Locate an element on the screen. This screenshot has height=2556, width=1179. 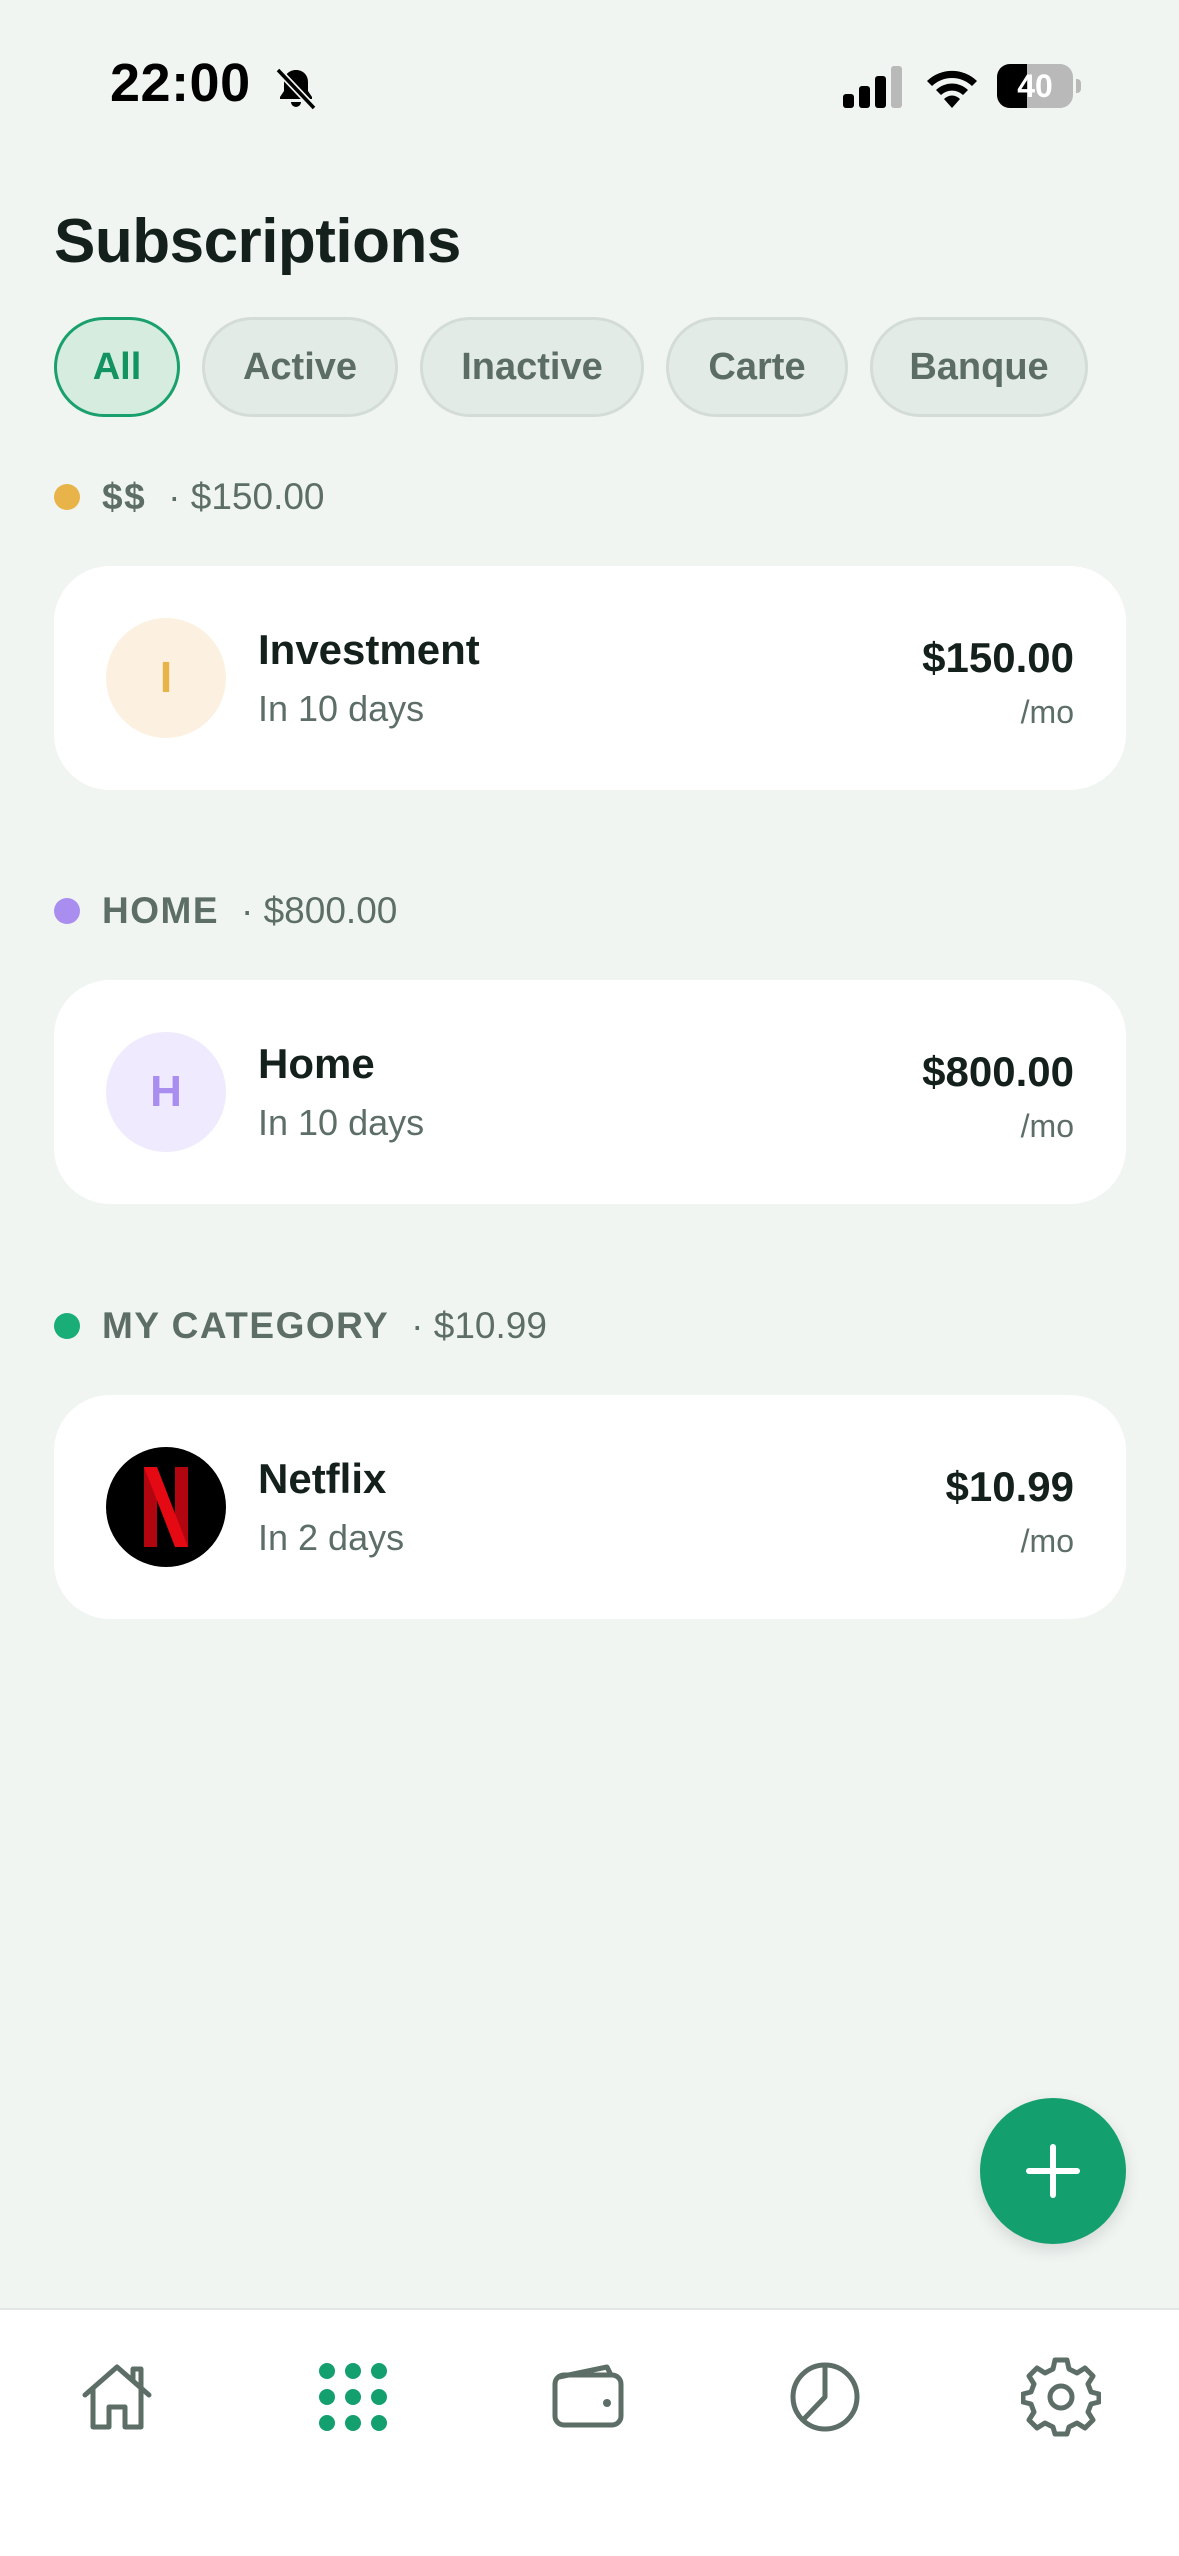
status-bar: 22:00 40 is located at coordinates (589, 87).